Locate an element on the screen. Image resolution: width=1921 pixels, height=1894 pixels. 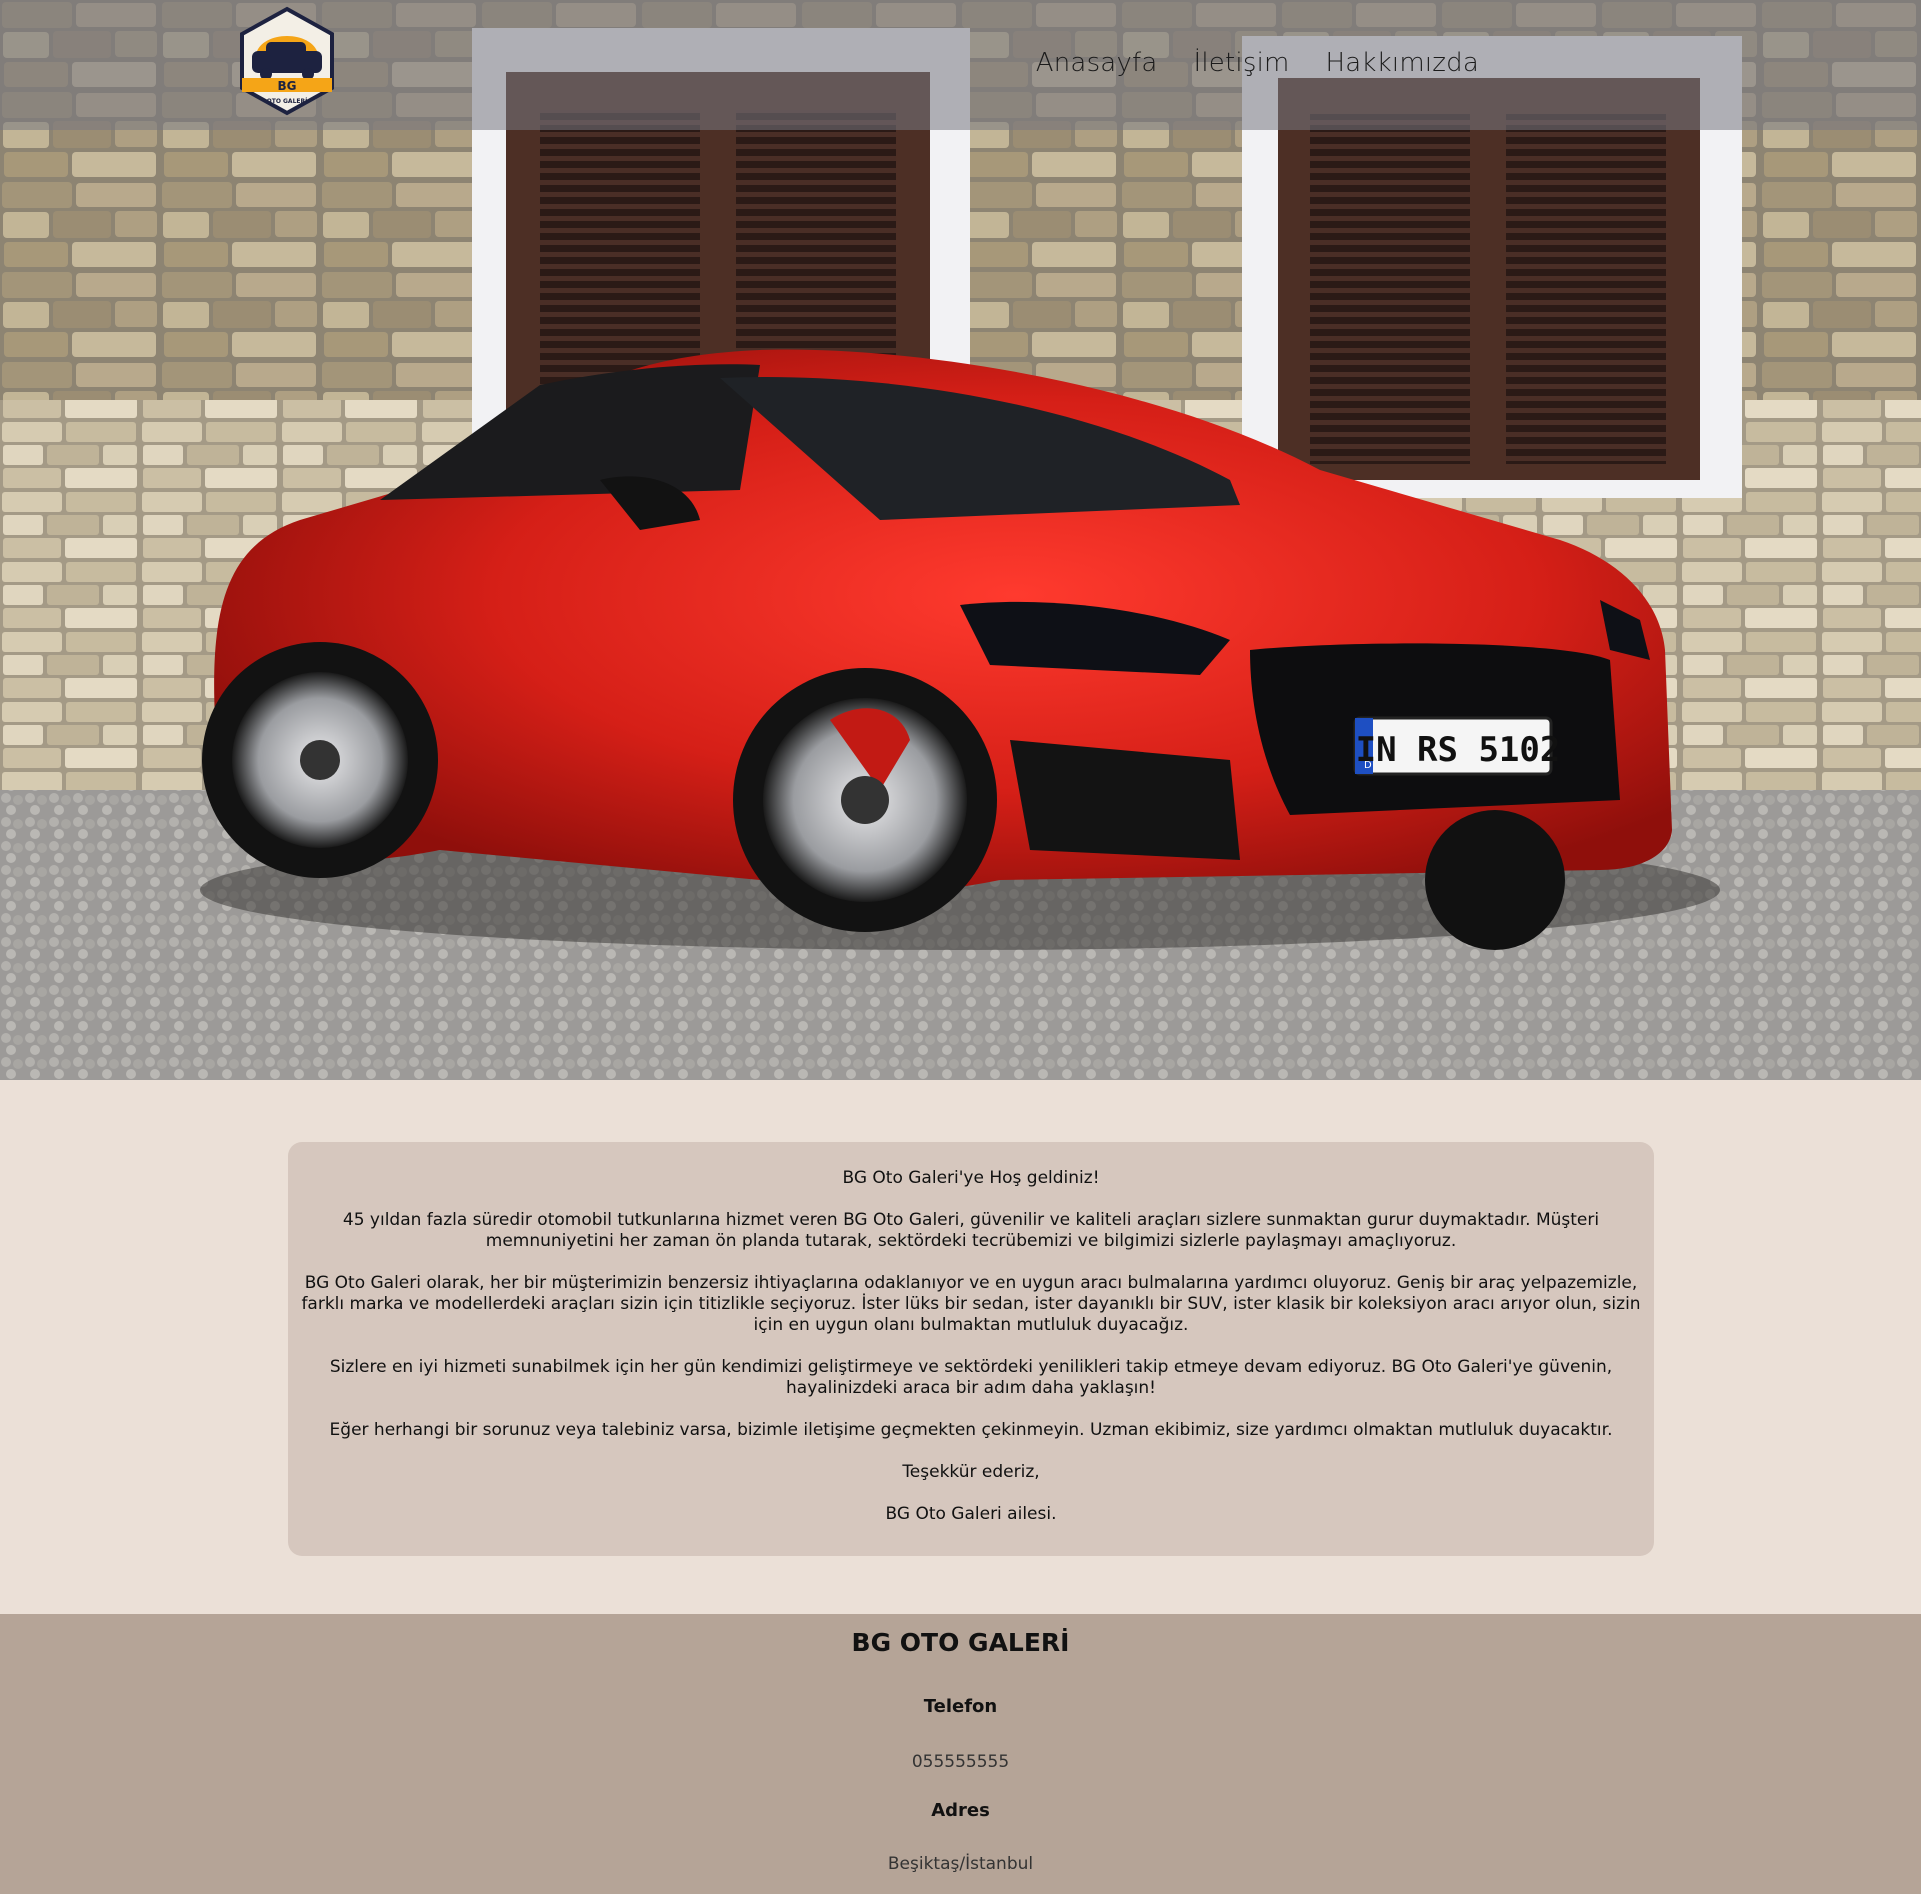
address-value: Beşiktaş/İstanbul is located at coordinates (960, 1864).